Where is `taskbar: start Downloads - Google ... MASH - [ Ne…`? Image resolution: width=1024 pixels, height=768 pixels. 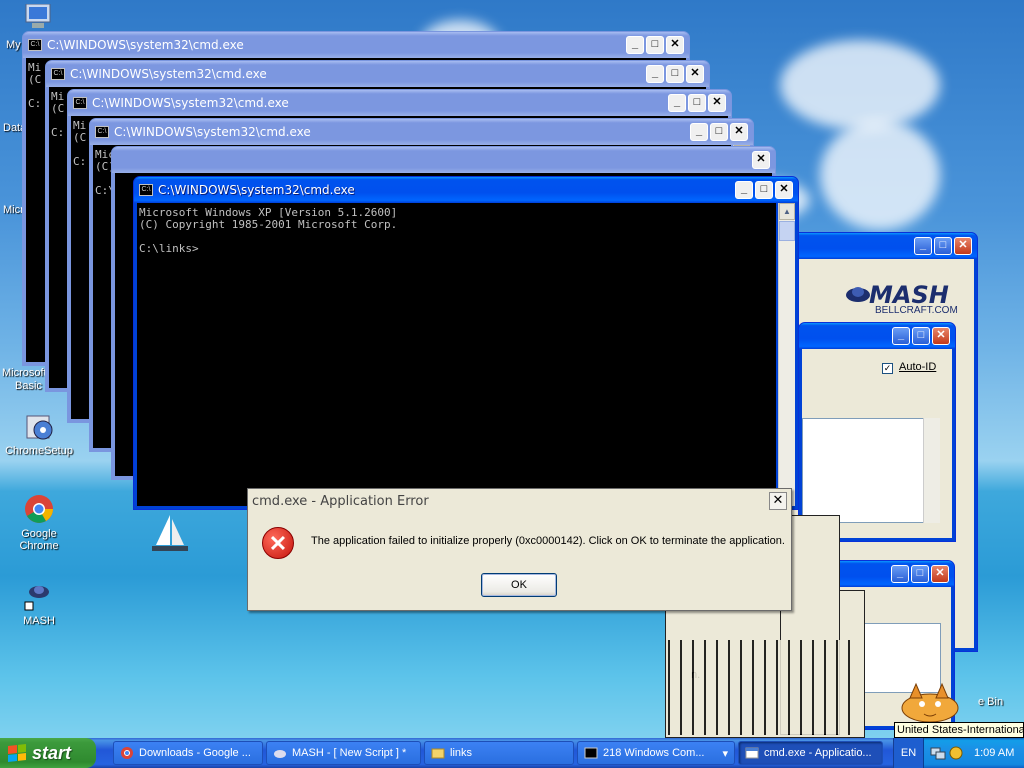 taskbar: start Downloads - Google ... MASH - [ Ne… is located at coordinates (512, 753).